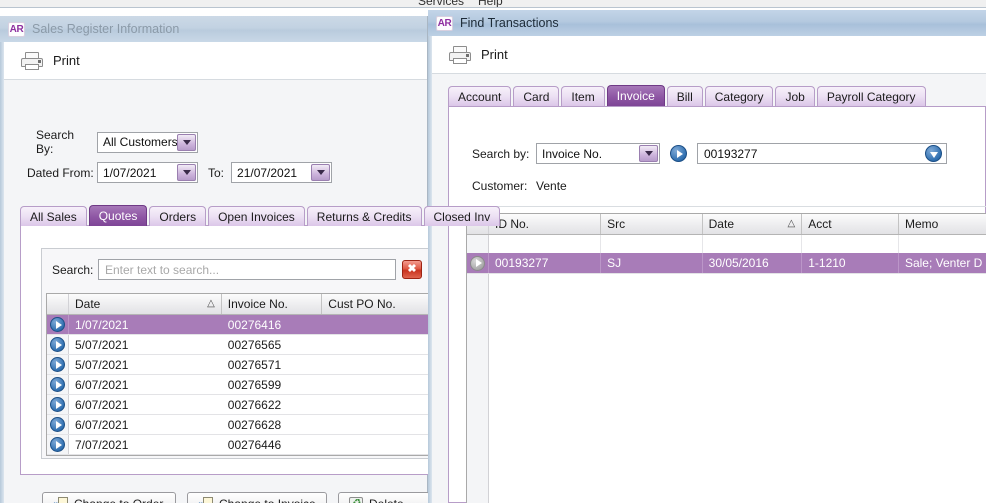 Image resolution: width=986 pixels, height=503 pixels. Describe the element at coordinates (545, 263) in the screenshot. I see `cell-id-no: 00193277` at that location.